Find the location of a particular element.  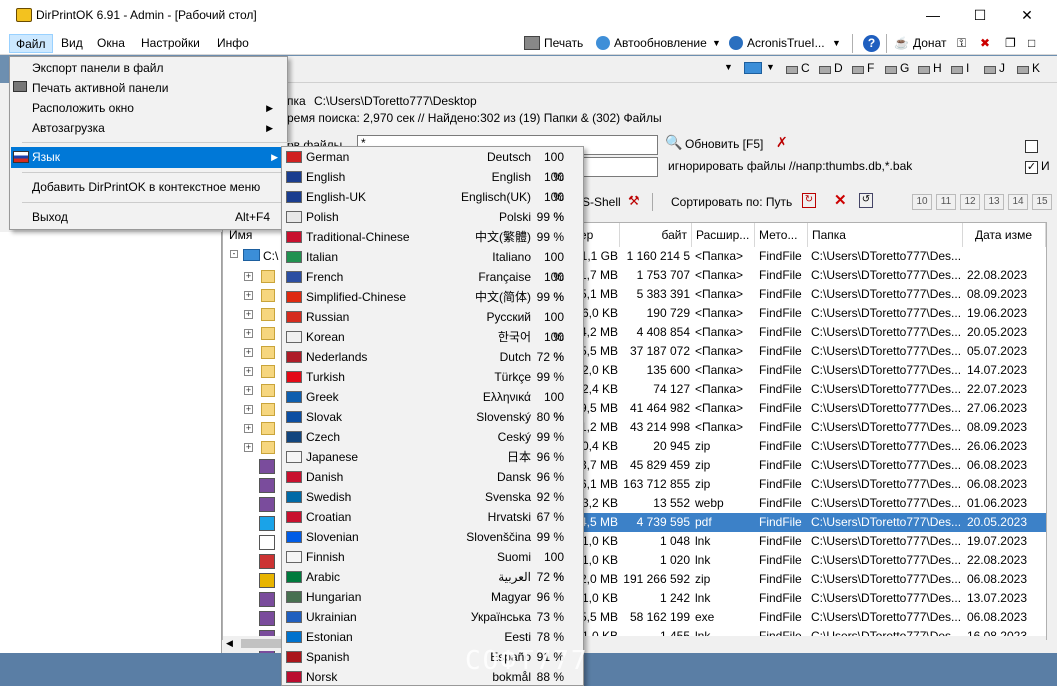

language-option: Hungarian Magyar 96 % is located at coordinates (432, 597).